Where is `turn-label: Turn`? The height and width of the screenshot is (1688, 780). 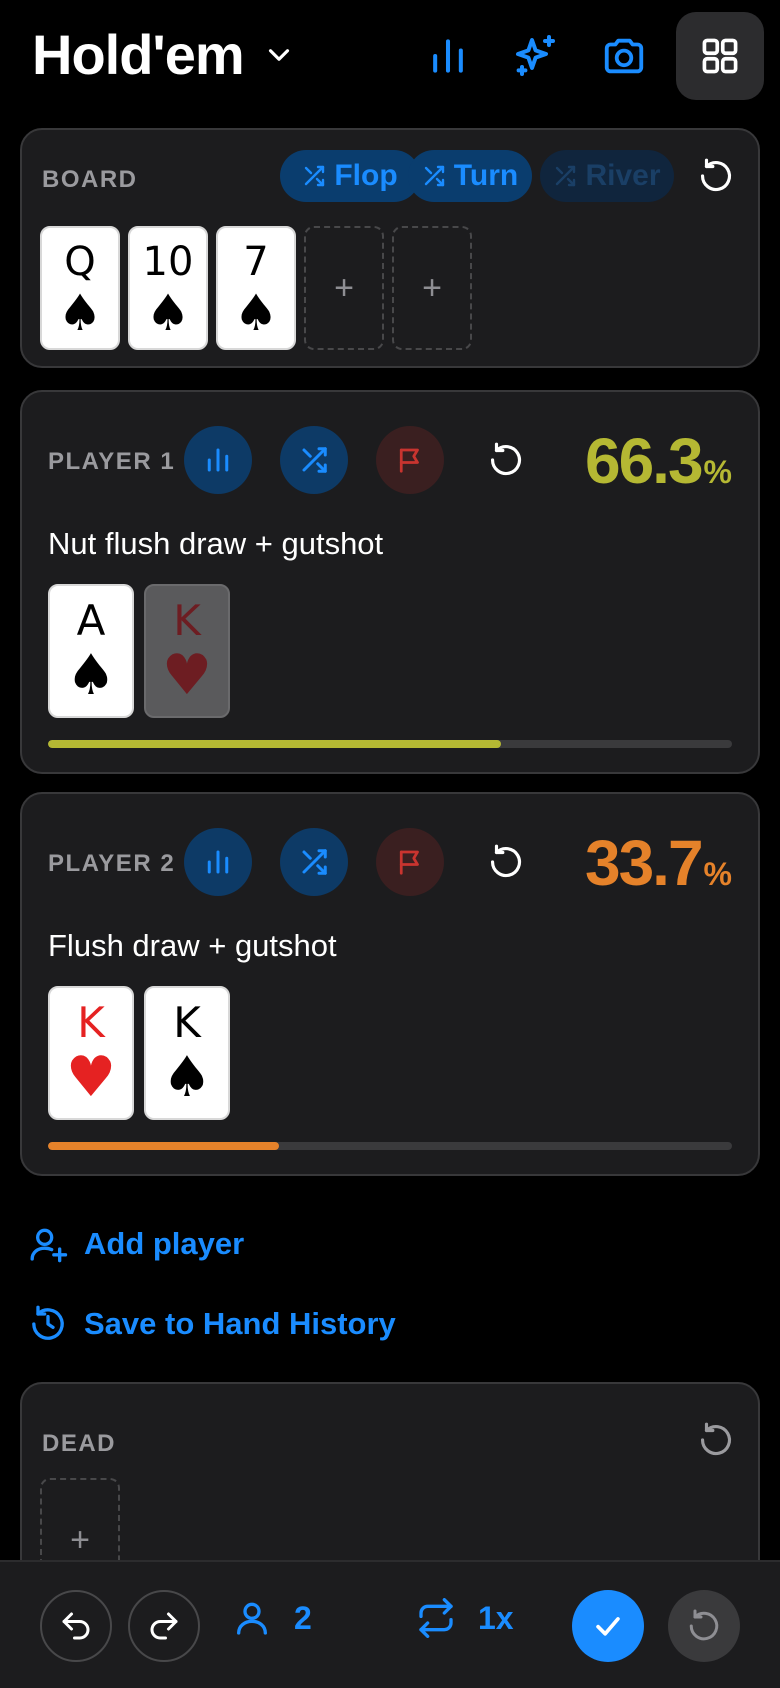 turn-label: Turn is located at coordinates (486, 175).